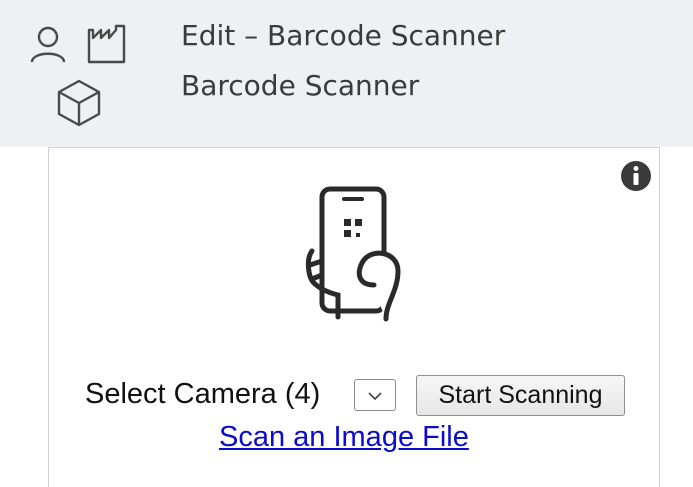 This screenshot has width=693, height=487. What do you see at coordinates (344, 437) in the screenshot?
I see `scan-image-file-link: Scan an Image File` at bounding box center [344, 437].